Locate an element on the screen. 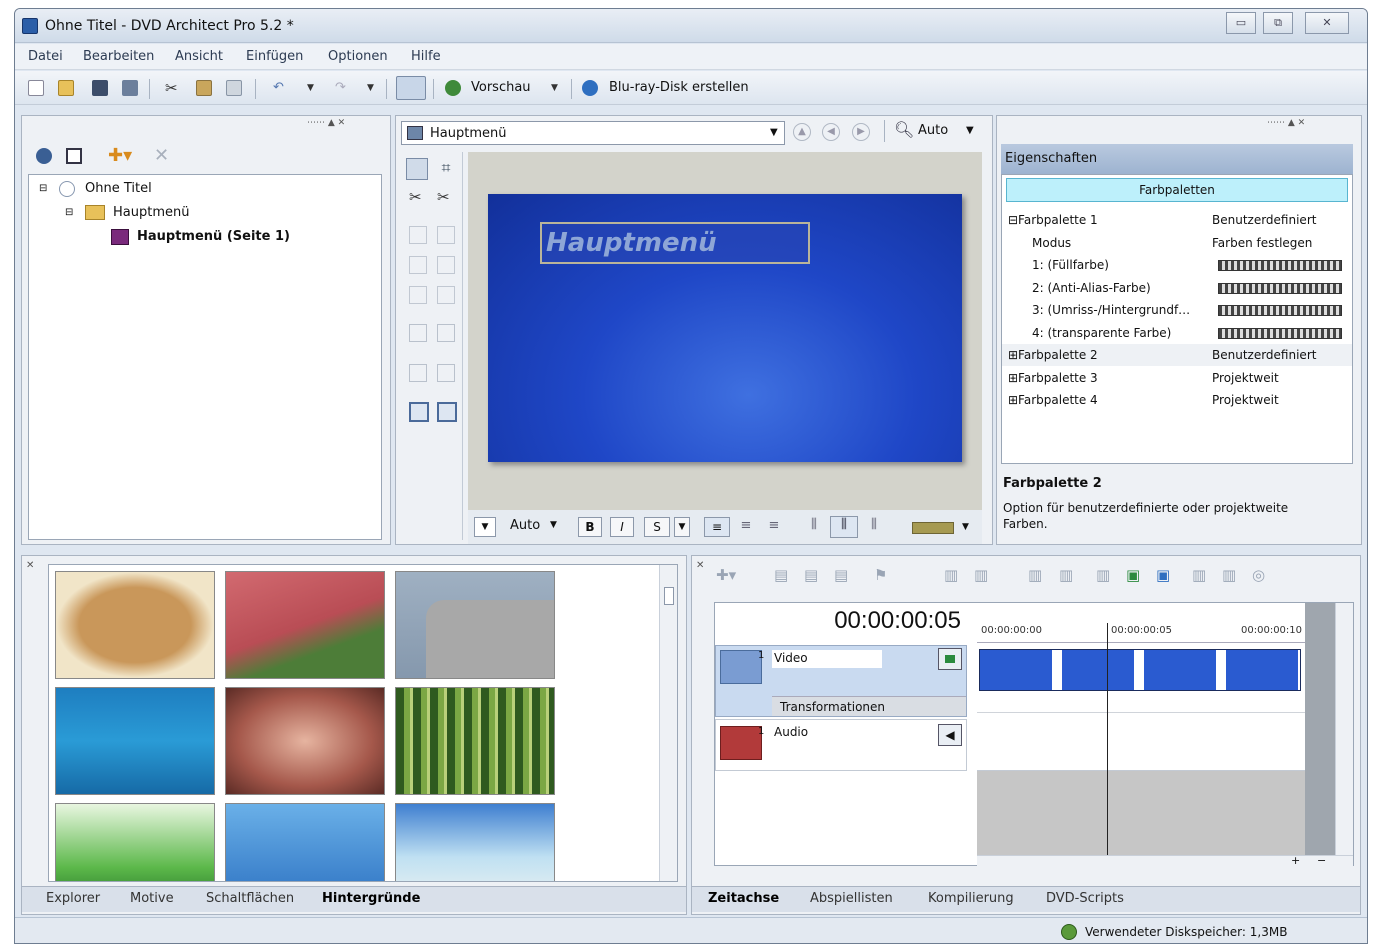 The width and height of the screenshot is (1375, 947). menu-bearbeiten: Bearbeiten is located at coordinates (118, 56).